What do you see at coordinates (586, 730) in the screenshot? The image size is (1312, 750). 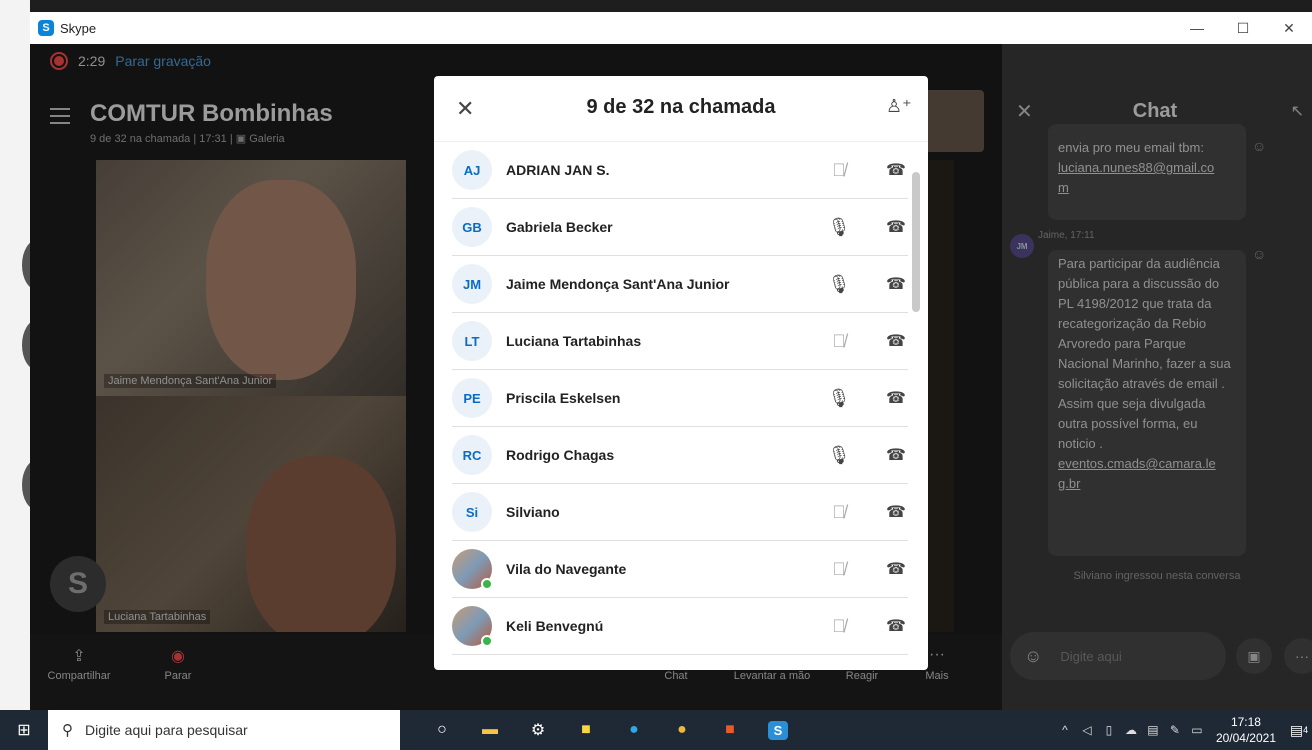 I see `sticky-notes-icon: ■` at bounding box center [586, 730].